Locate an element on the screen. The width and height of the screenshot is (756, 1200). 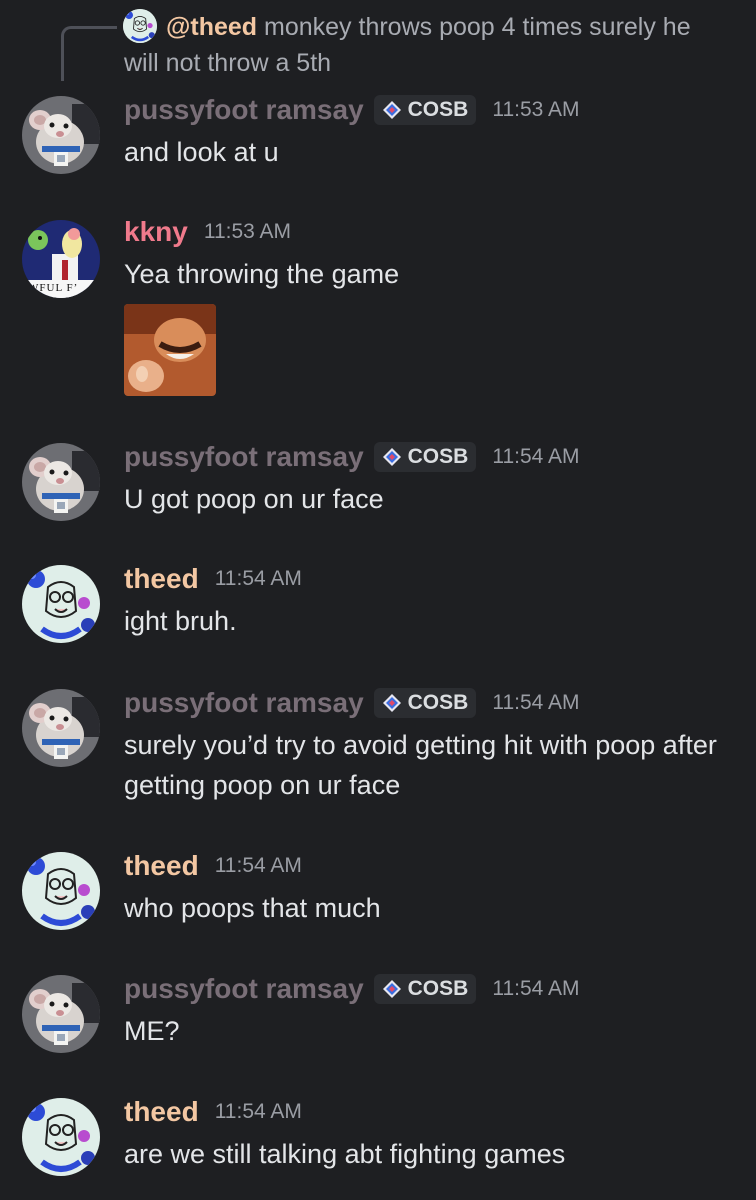
message-text: are we still talking abt fighting games is located at coordinates (345, 1154).